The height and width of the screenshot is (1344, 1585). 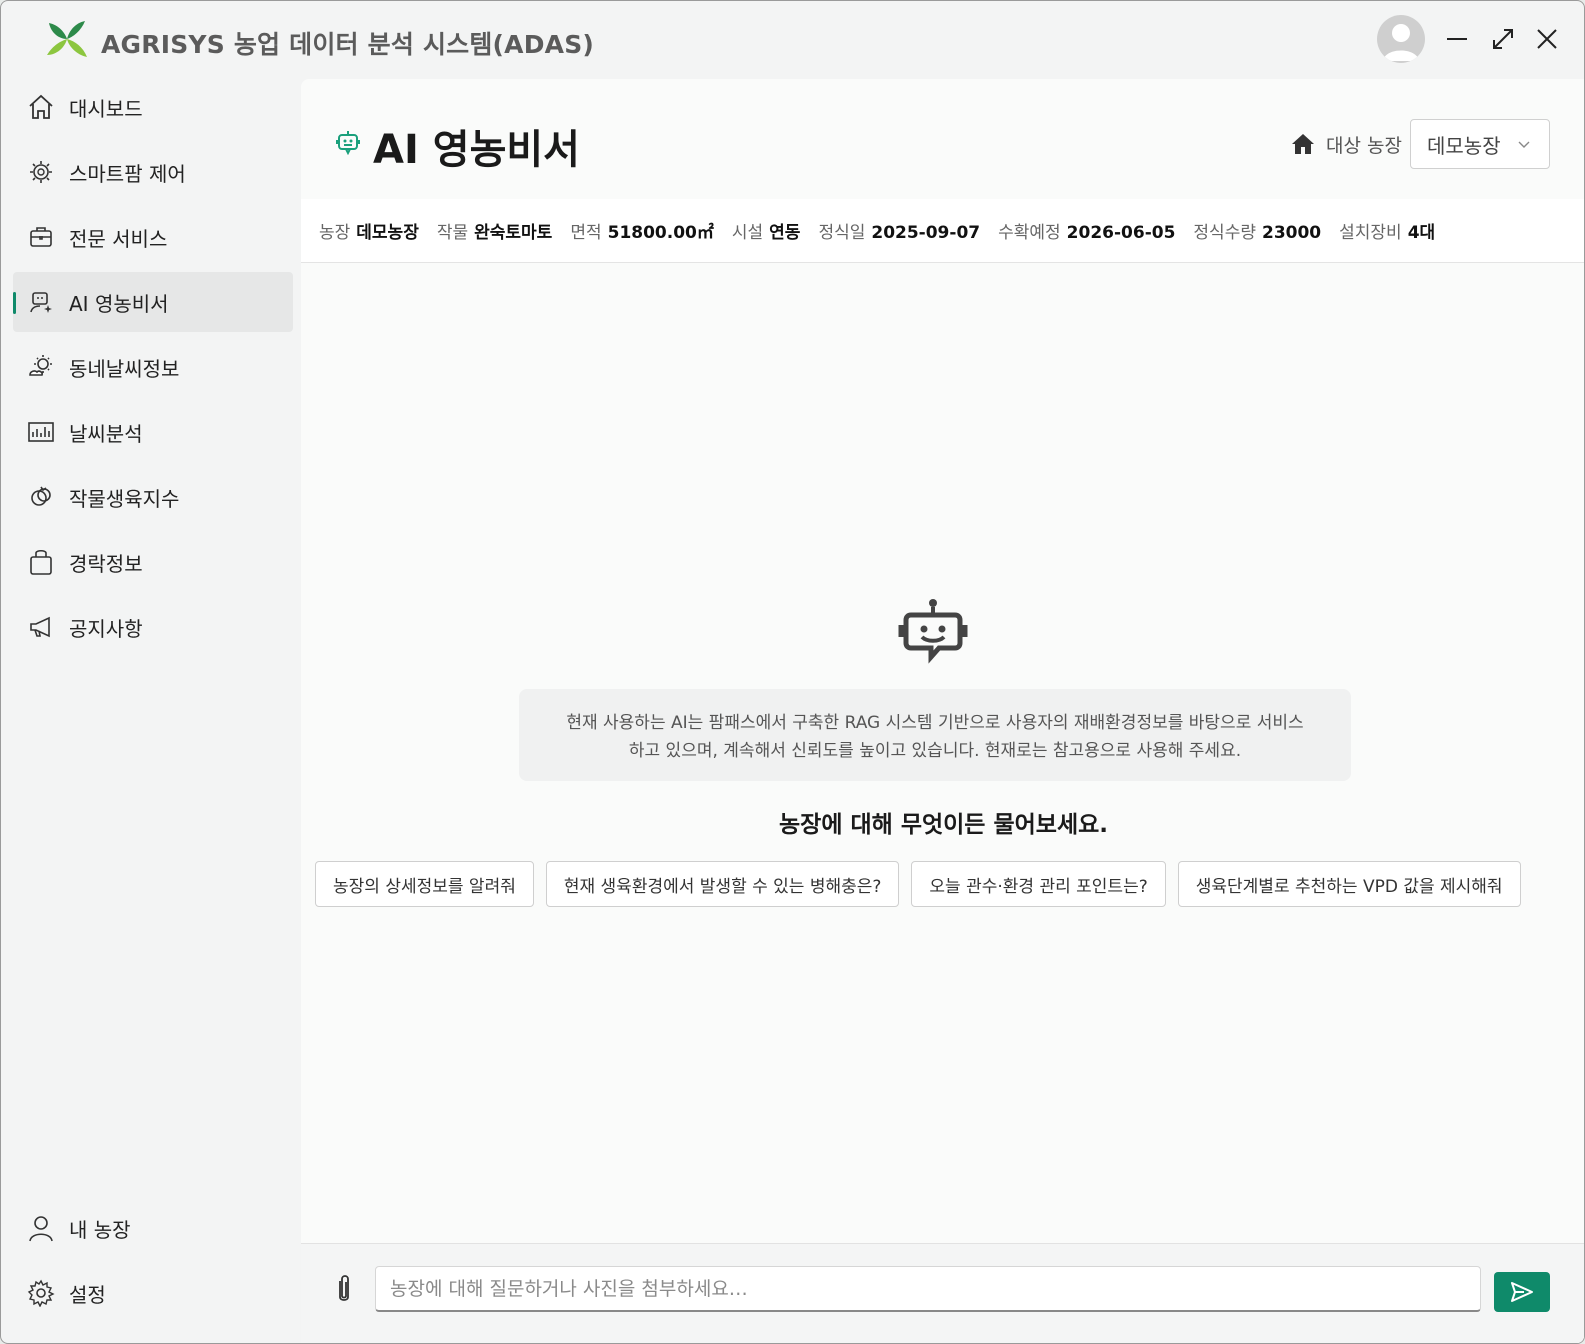 I want to click on user-avatar, so click(x=1401, y=39).